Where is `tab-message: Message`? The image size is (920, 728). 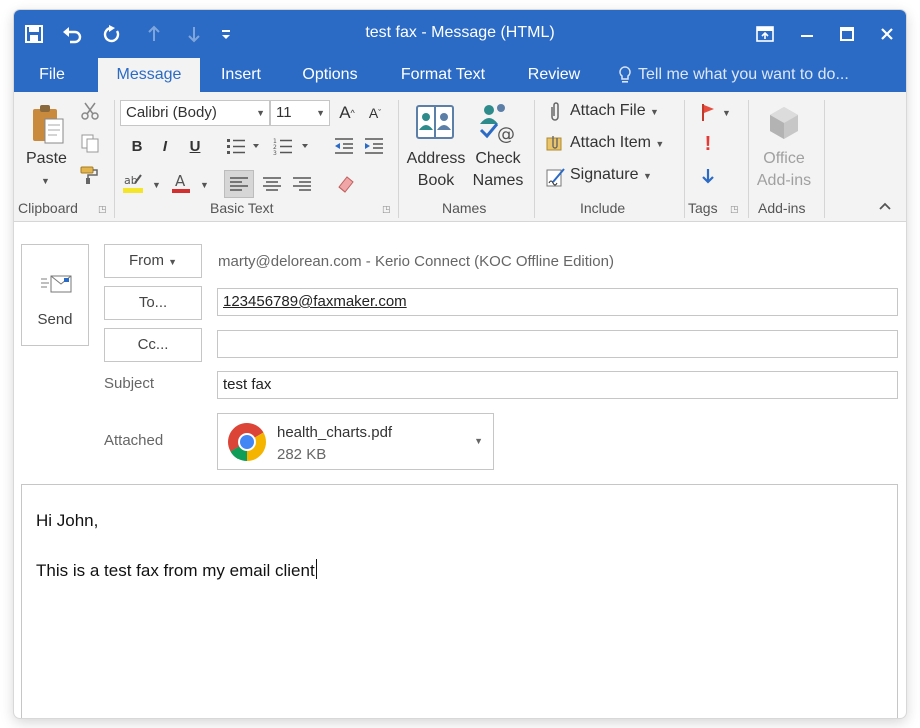 tab-message: Message is located at coordinates (149, 75).